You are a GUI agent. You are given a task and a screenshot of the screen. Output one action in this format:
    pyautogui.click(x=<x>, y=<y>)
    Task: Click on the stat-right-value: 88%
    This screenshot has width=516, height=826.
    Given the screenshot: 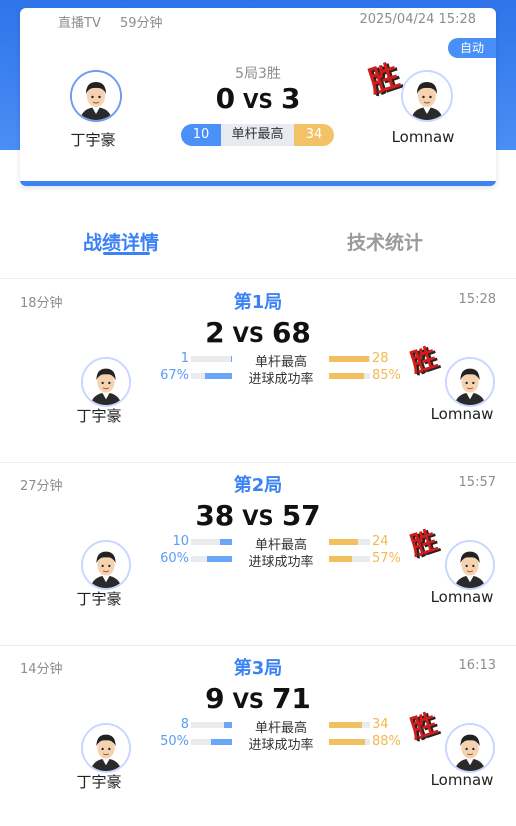 What is the action you would take?
    pyautogui.click(x=386, y=741)
    